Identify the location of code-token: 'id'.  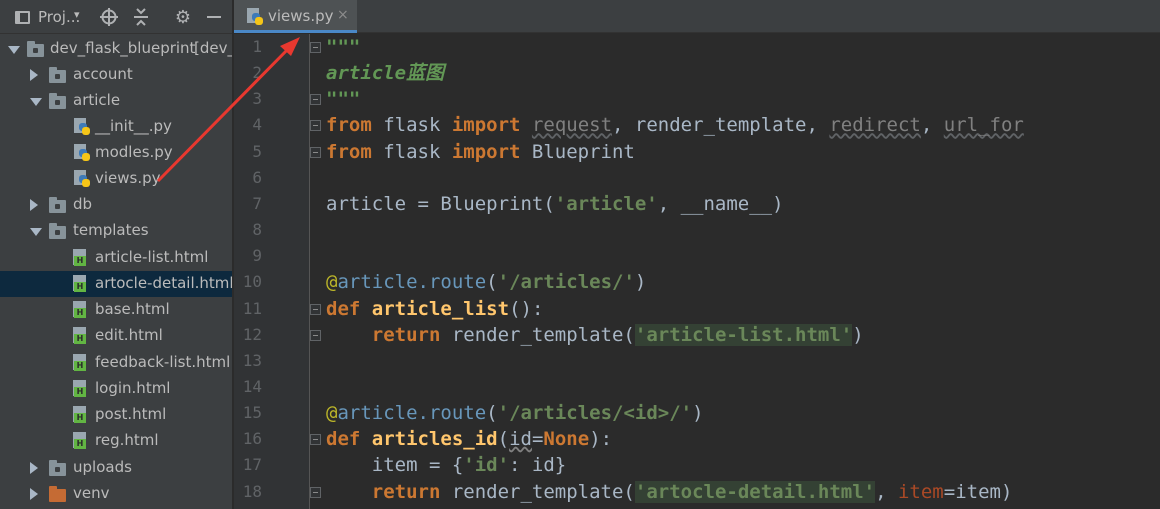
(486, 465).